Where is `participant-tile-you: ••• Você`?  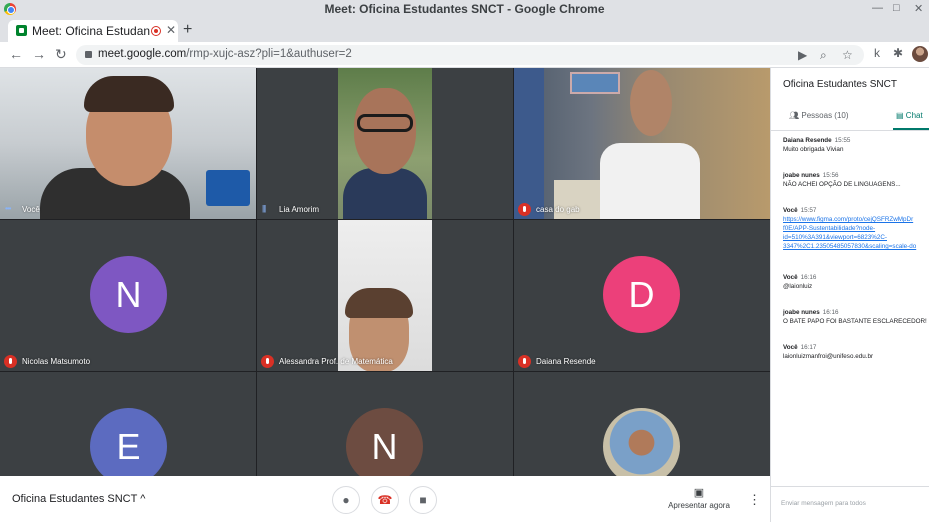
participant-tile-you: ••• Você is located at coordinates (128, 143).